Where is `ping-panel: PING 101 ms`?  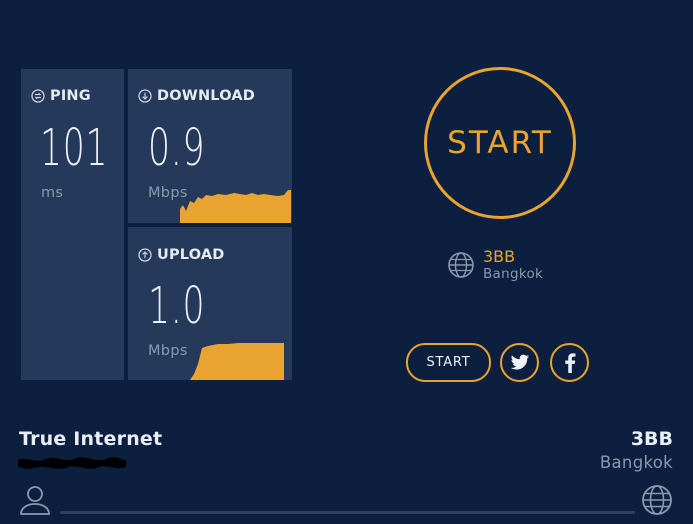
ping-panel: PING 101 ms is located at coordinates (72, 224).